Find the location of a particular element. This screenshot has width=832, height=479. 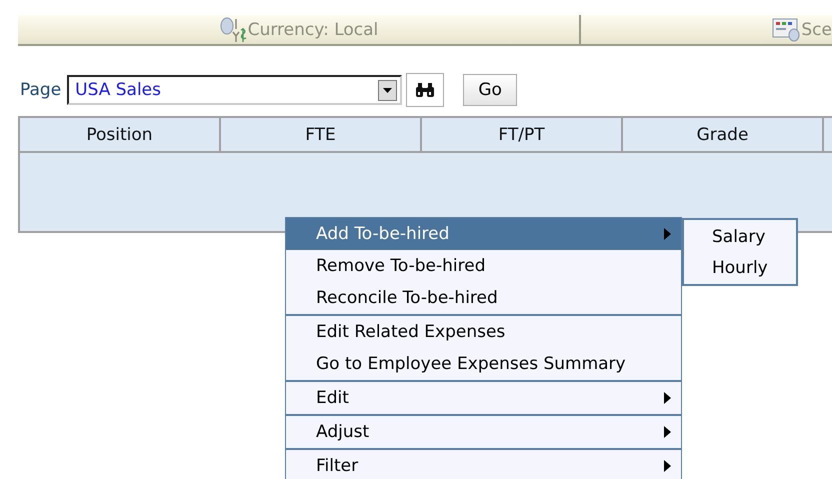

column-header: Grade is located at coordinates (723, 134).